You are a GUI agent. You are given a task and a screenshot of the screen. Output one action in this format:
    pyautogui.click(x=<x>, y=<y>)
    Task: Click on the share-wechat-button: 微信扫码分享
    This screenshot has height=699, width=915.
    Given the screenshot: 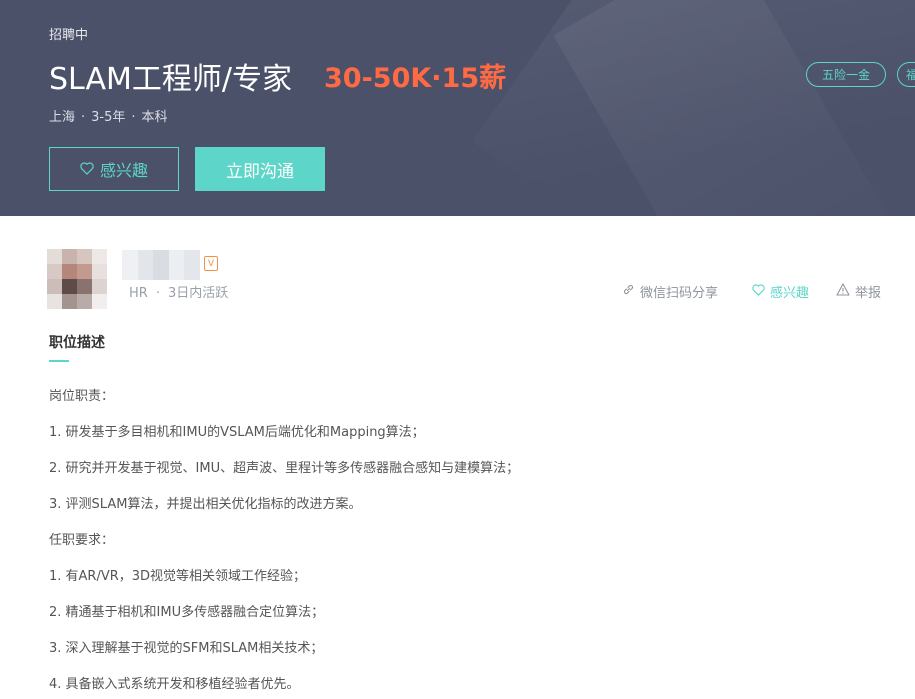 What is the action you would take?
    pyautogui.click(x=670, y=291)
    